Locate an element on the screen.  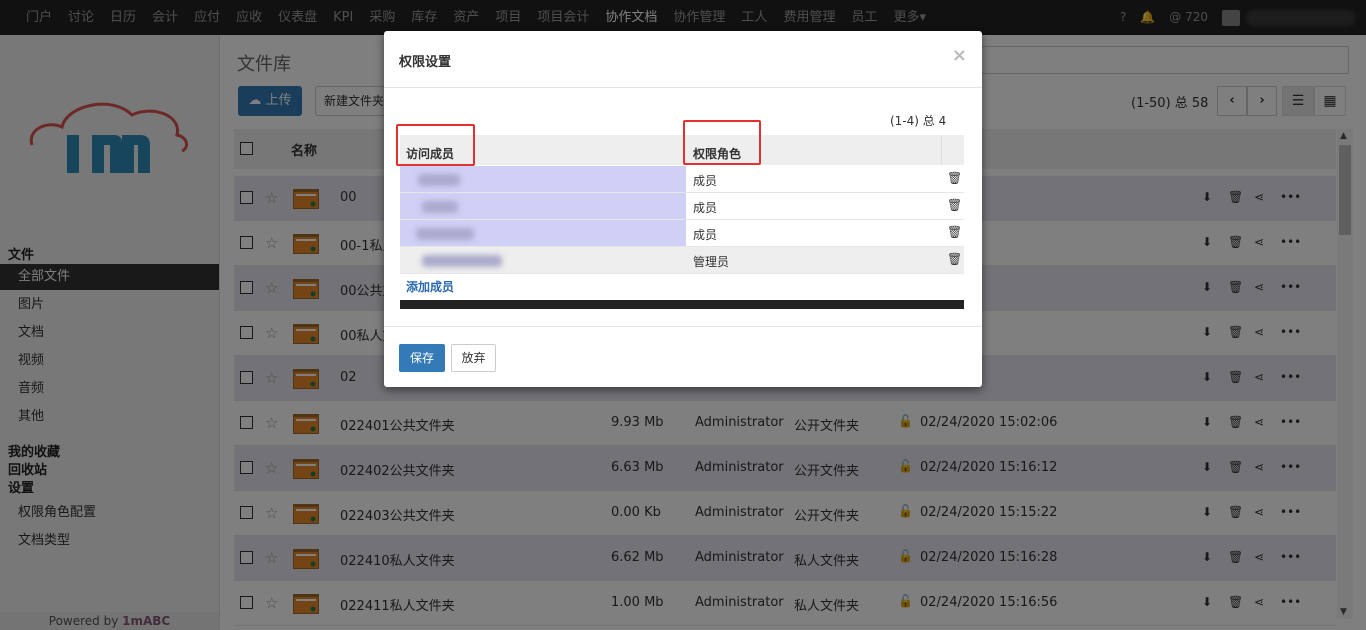
role-cell: 管理员 is located at coordinates (711, 261).